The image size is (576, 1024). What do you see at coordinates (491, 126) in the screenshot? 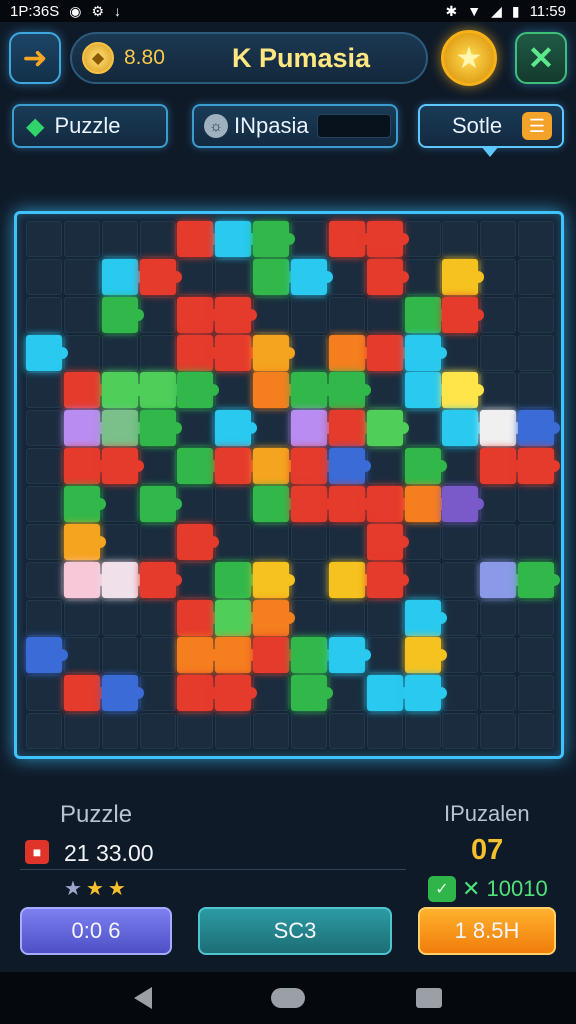
I see `tab-sort: Sotle ☰` at bounding box center [491, 126].